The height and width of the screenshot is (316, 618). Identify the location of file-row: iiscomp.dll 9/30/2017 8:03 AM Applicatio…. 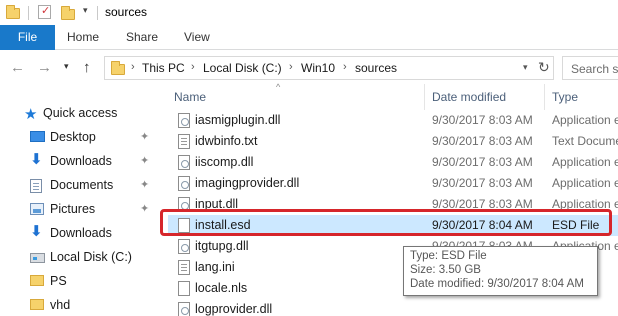
(393, 162).